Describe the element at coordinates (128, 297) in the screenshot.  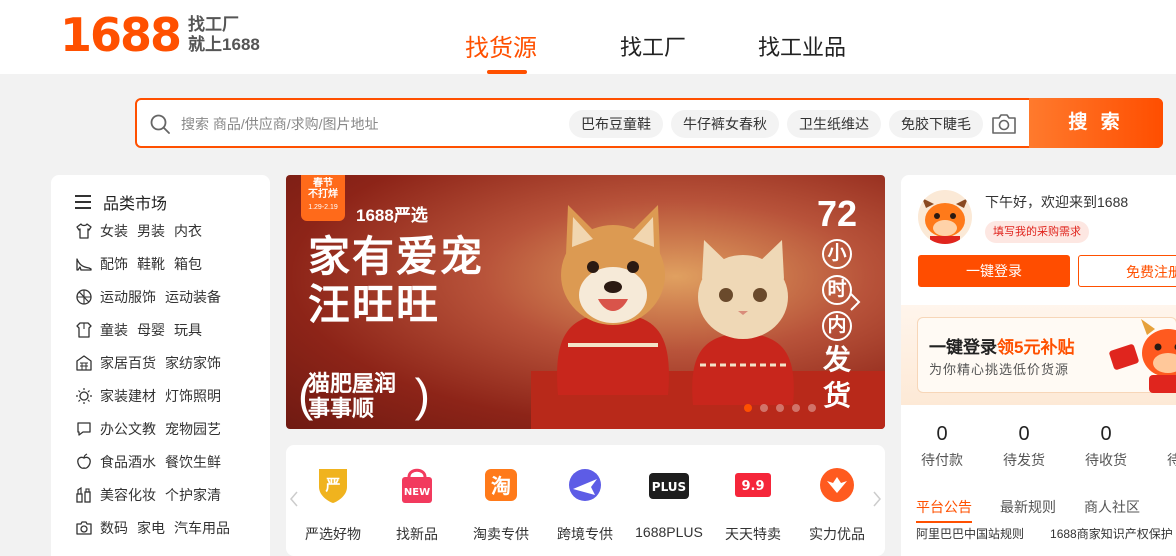
I see `category-link: 运动服饰` at that location.